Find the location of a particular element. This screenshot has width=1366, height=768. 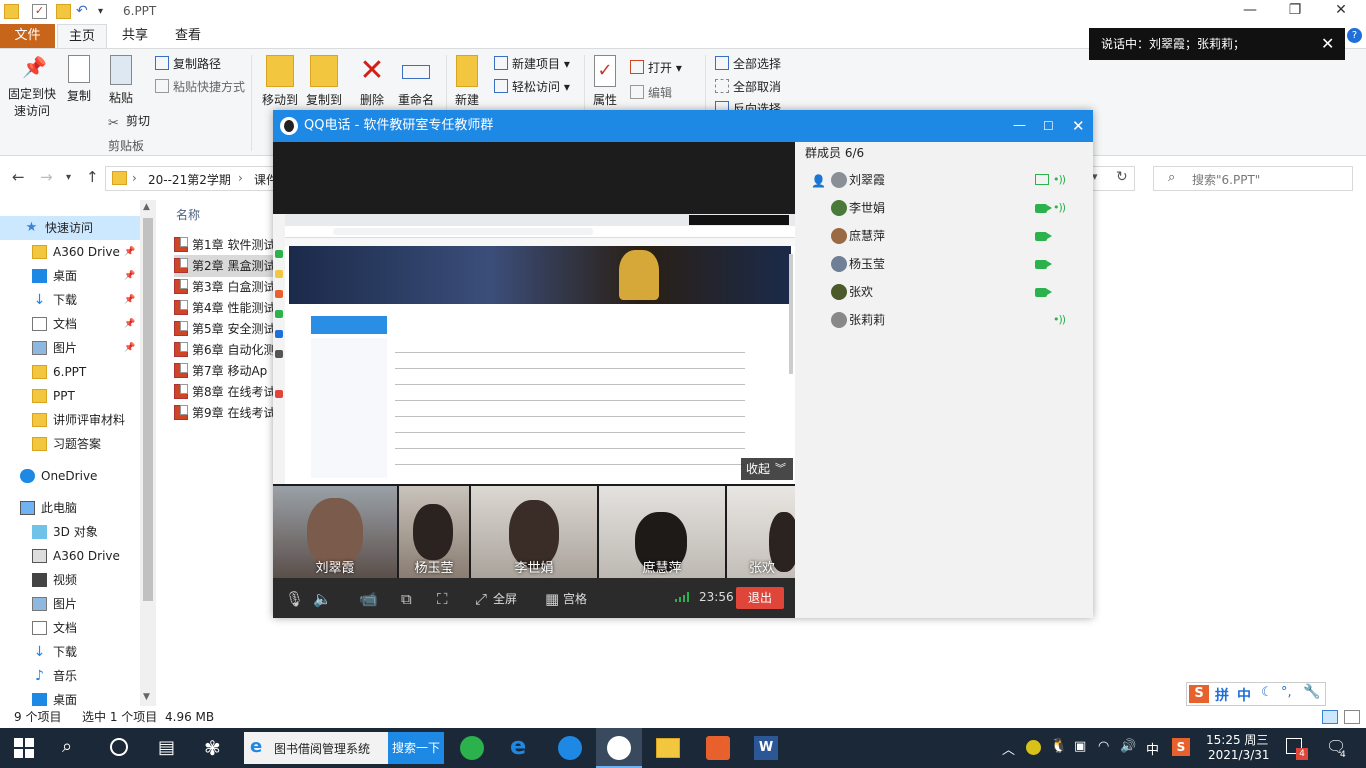

chevron-down-icon: ▾ is located at coordinates (105, 11).